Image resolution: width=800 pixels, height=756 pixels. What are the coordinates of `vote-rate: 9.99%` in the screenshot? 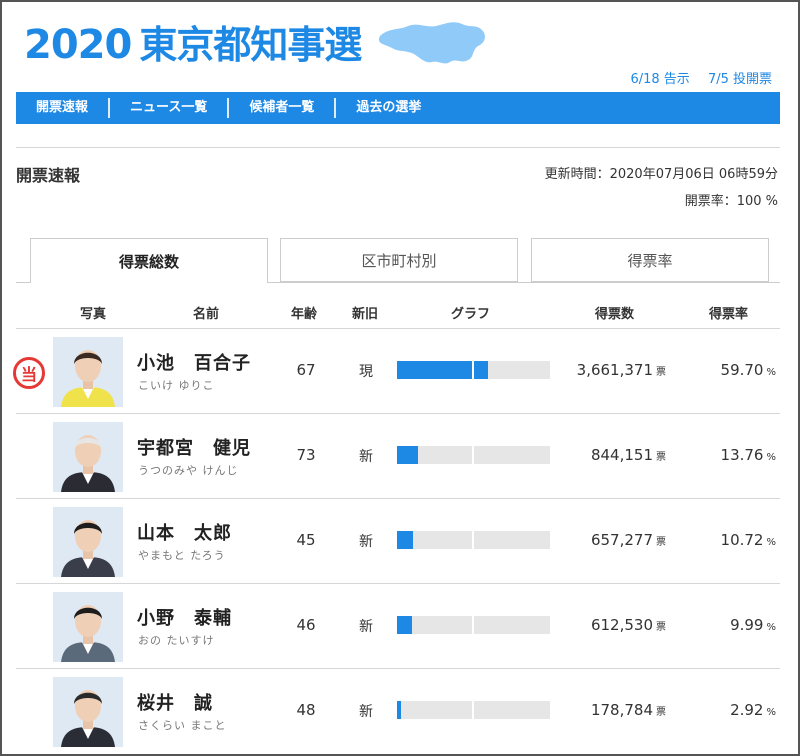 It's located at (753, 625).